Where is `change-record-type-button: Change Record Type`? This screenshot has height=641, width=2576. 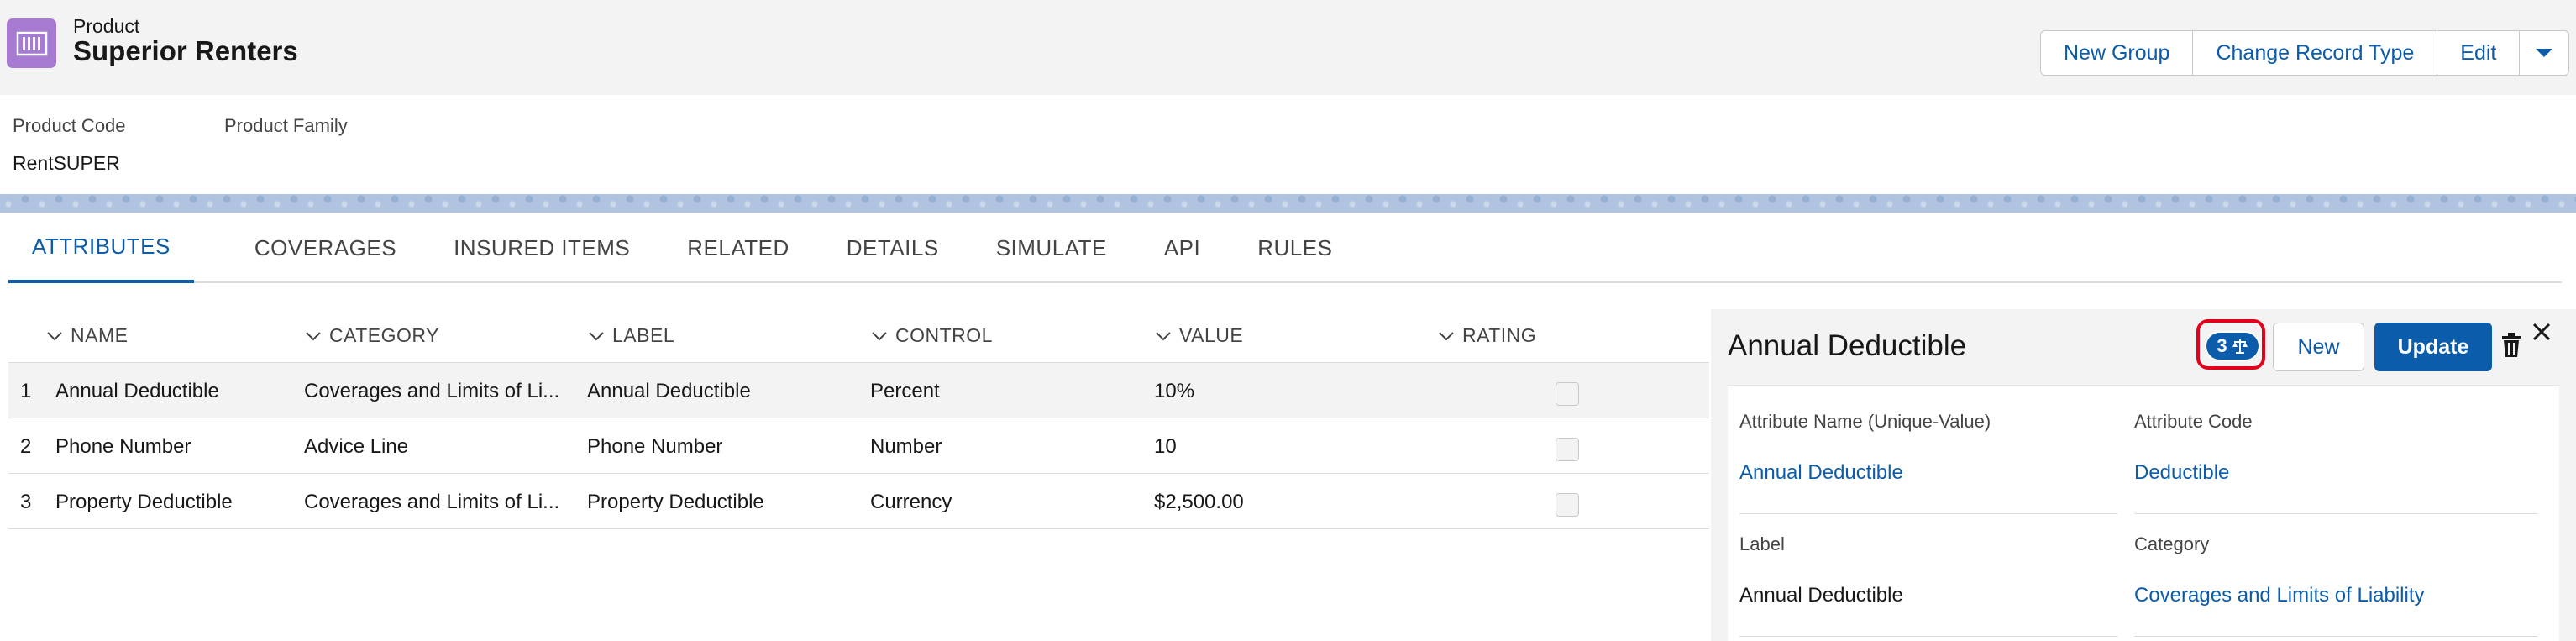
change-record-type-button: Change Record Type is located at coordinates (2315, 53).